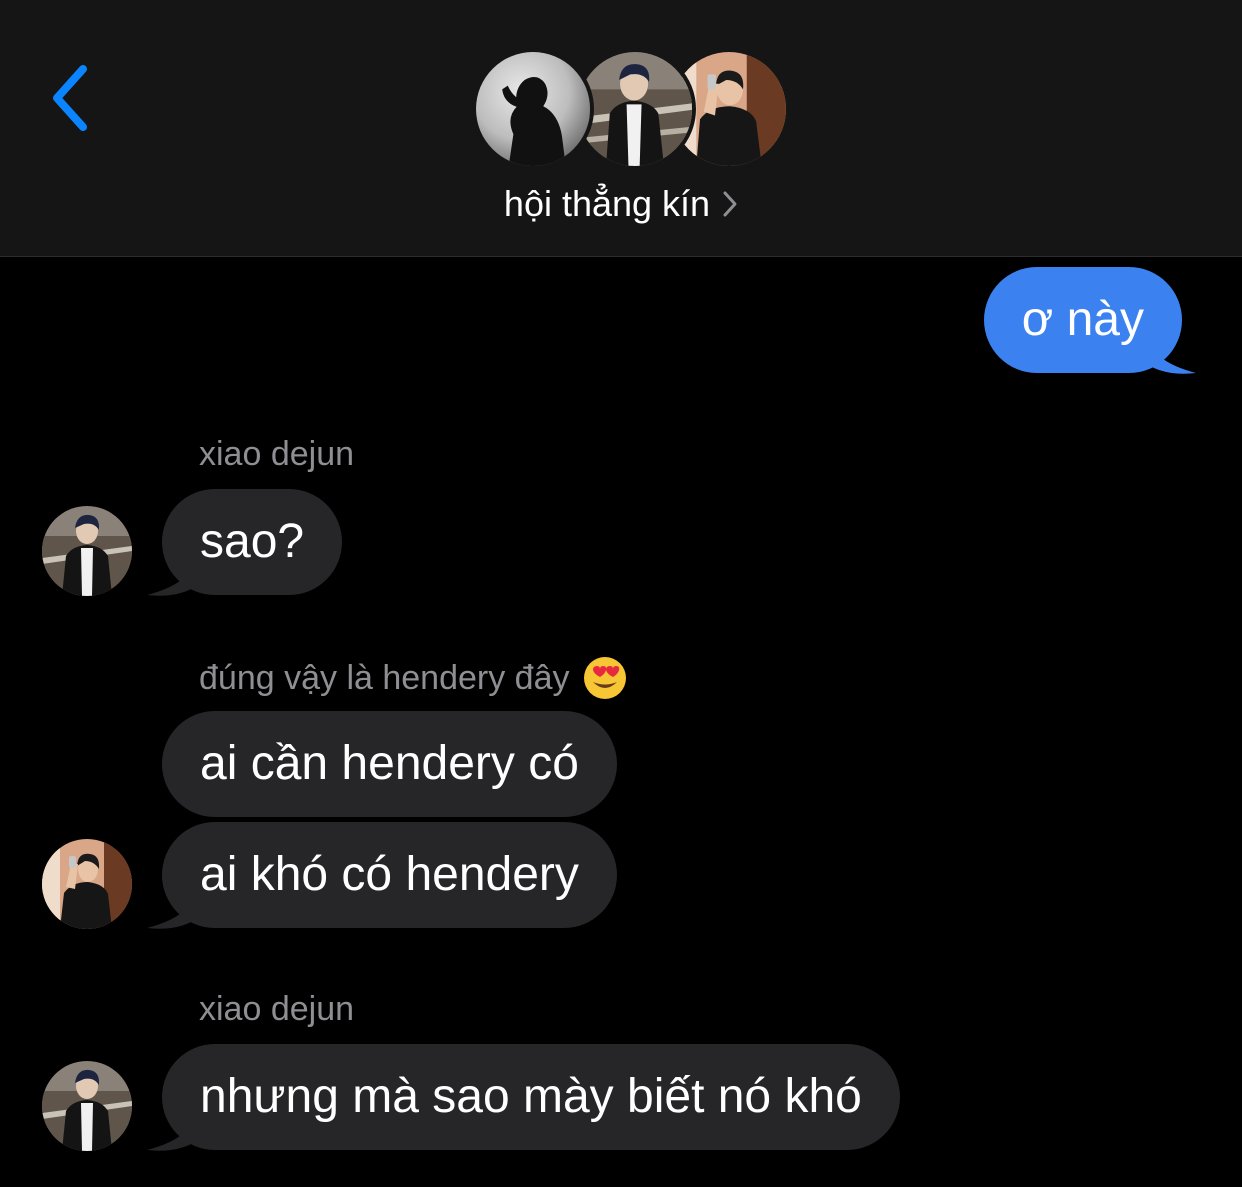 The image size is (1242, 1187). I want to click on incoming-message-bubble: nhưng mà sao mày biết nó khó, so click(531, 1097).